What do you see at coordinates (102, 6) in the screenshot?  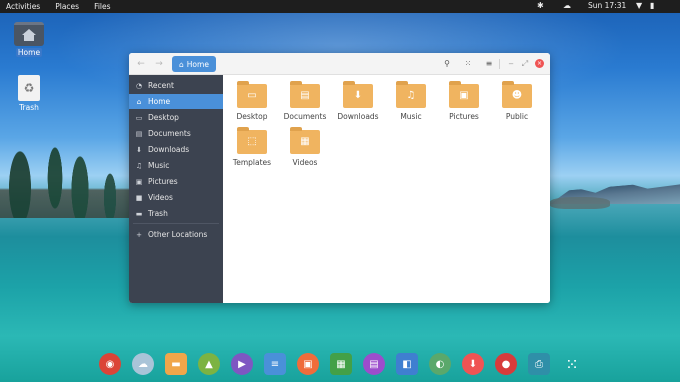 I see `files-menu: Files` at bounding box center [102, 6].